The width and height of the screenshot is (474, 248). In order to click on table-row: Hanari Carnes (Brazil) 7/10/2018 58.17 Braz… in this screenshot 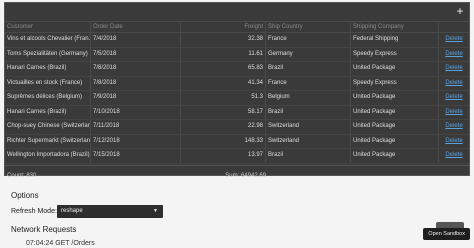, I will do `click(237, 112)`.